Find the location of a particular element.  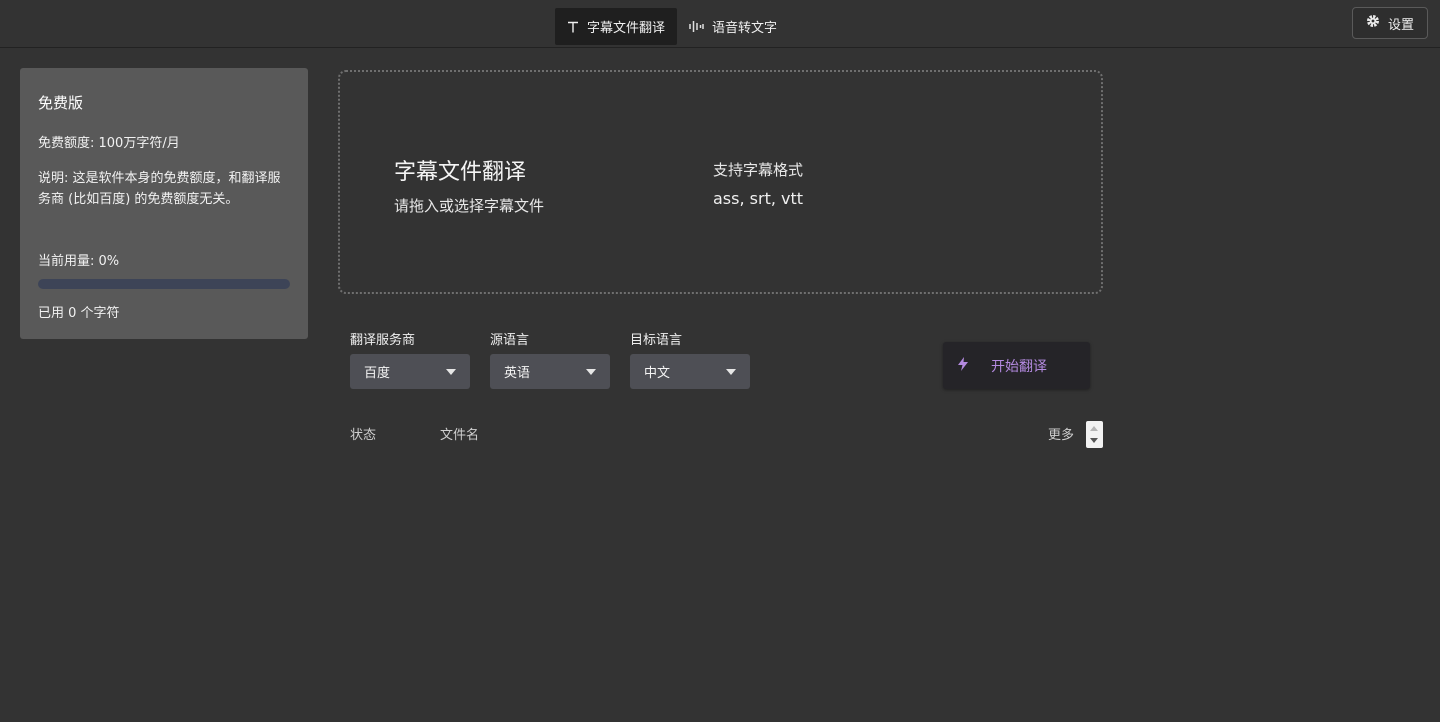

plan-note: 说明: 这是软件本身的免费额度，和翻译服务商 (比如百度) 的免费额度无关。 is located at coordinates (159, 189).